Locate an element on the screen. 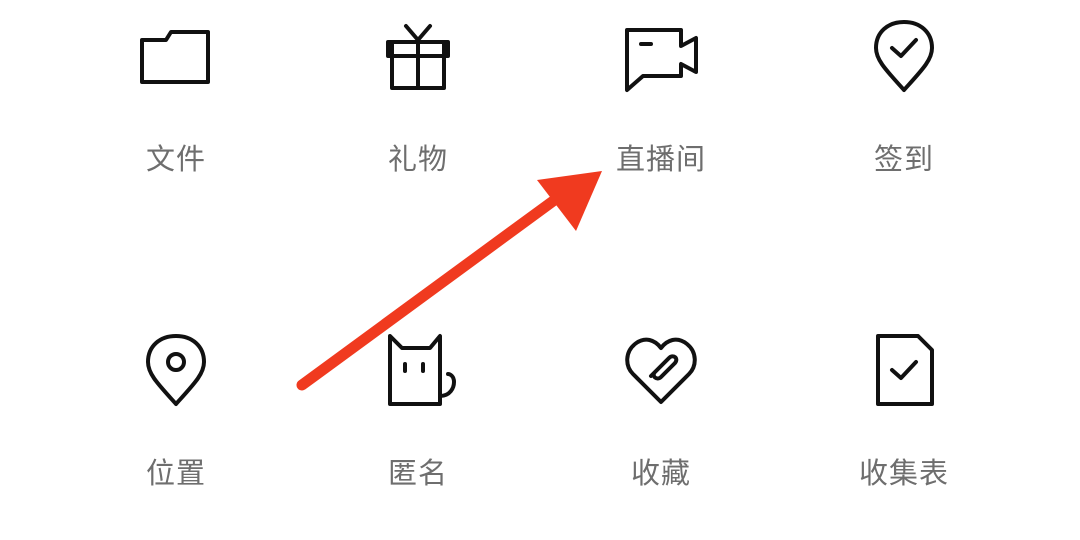 The width and height of the screenshot is (1080, 540). menu-item-form: 收集表 is located at coordinates (904, 425).